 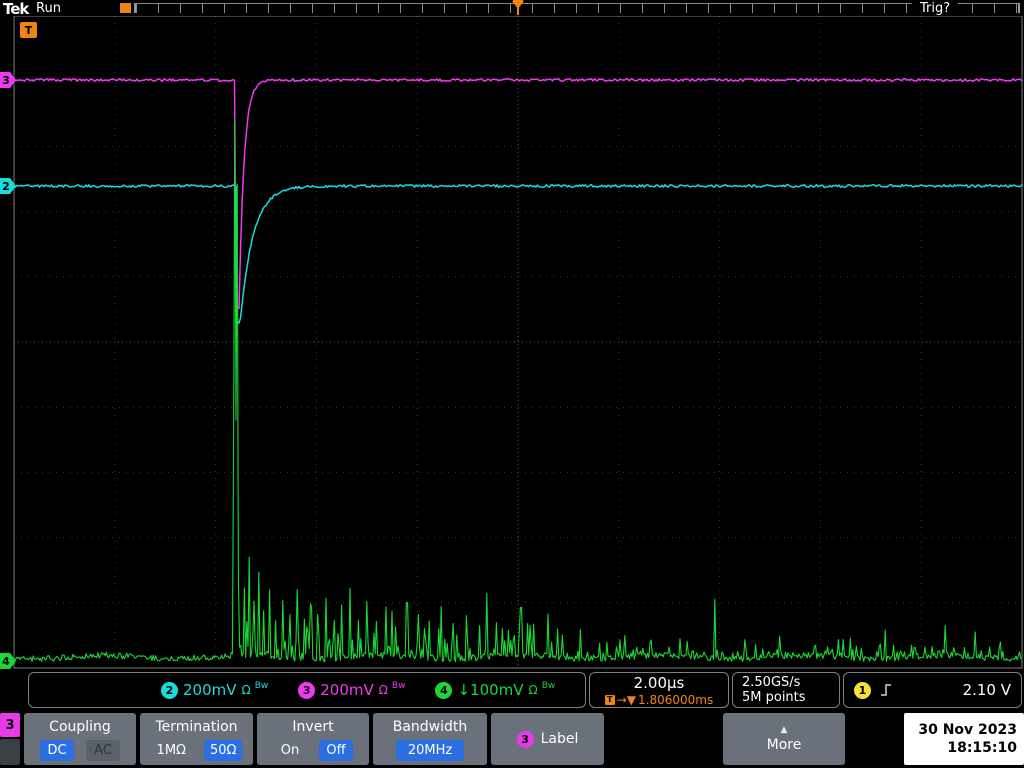 I want to click on acquisition-readout: 2.50GS/s 5M points, so click(x=786, y=690).